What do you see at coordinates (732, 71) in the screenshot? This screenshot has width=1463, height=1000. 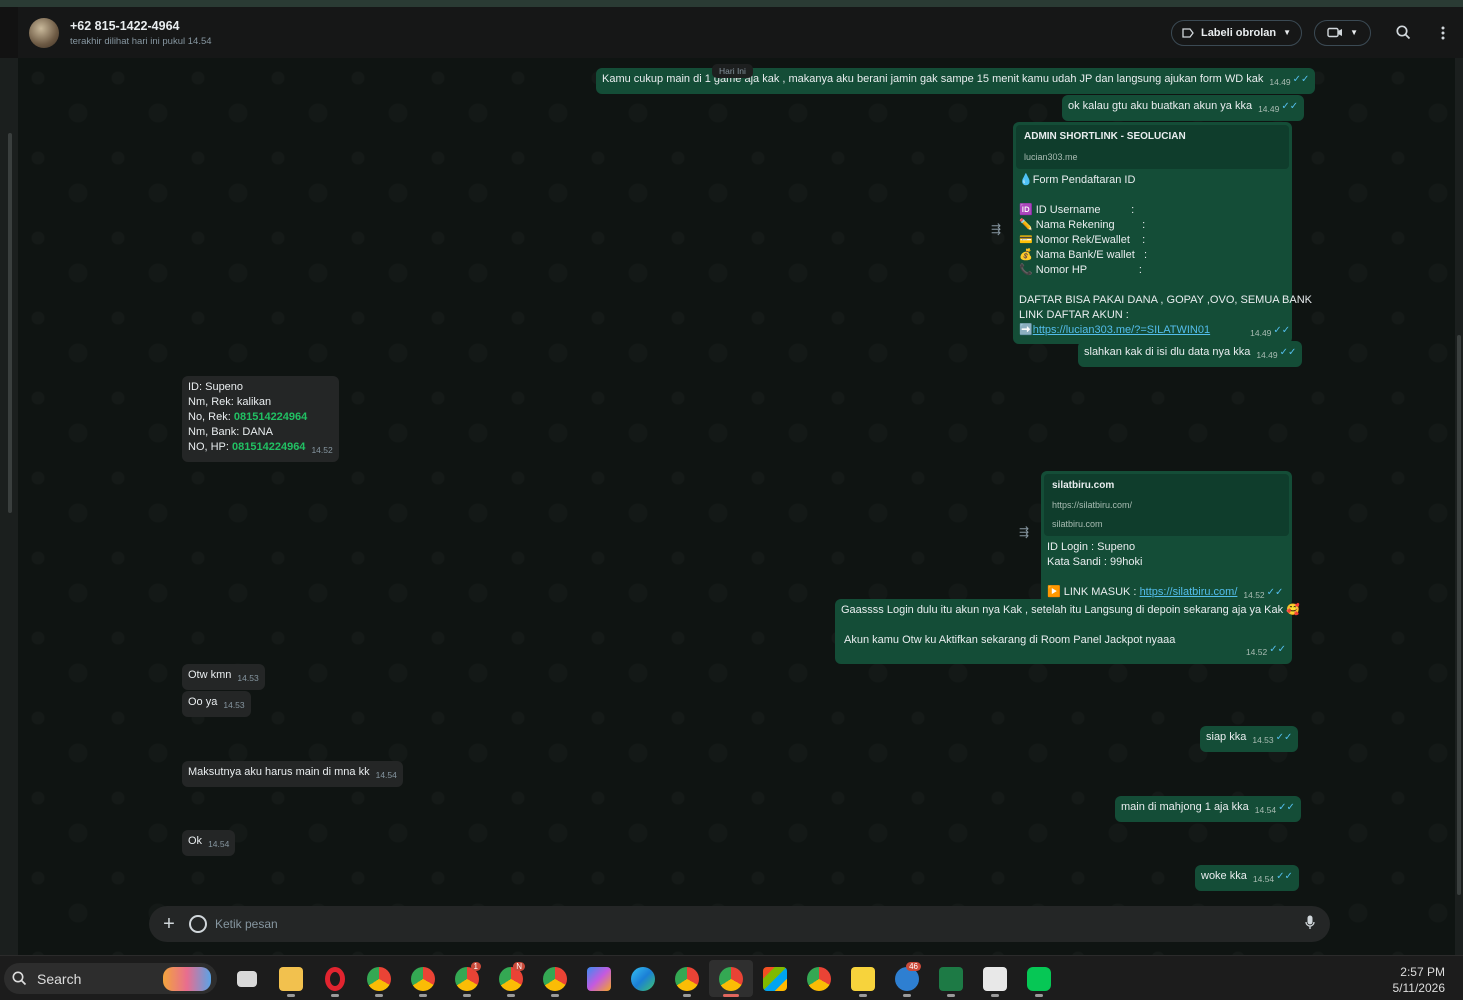 I see `day-divider: Hari Ini` at bounding box center [732, 71].